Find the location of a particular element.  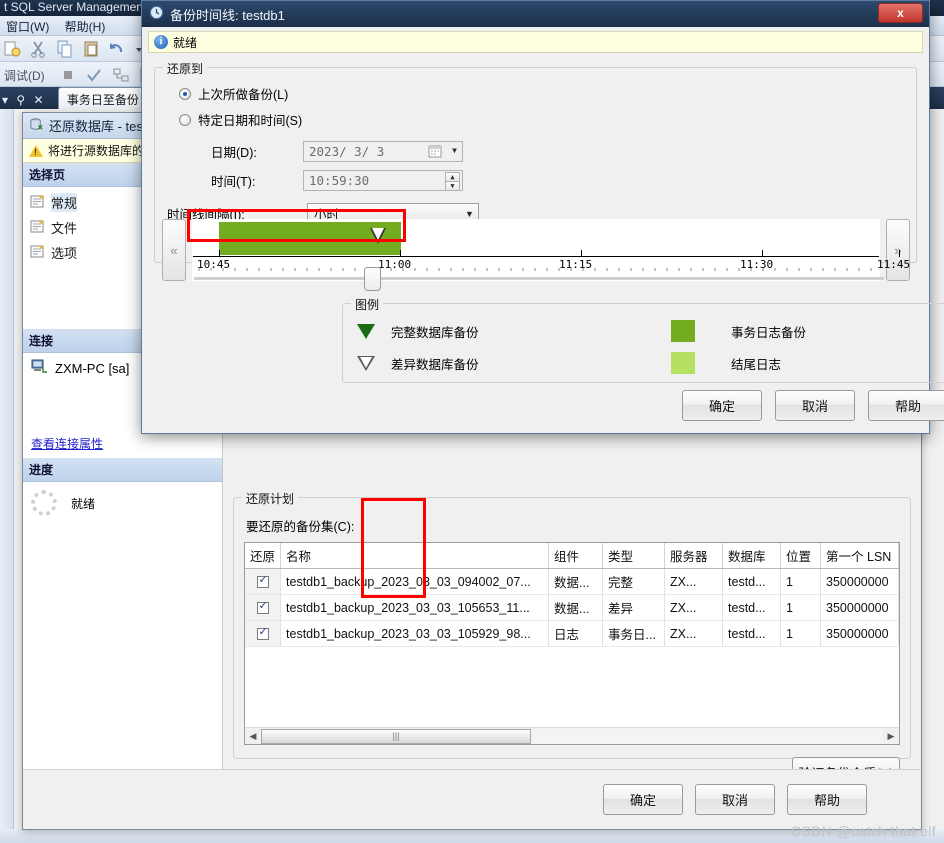

timeline-slider-track is located at coordinates (539, 278).